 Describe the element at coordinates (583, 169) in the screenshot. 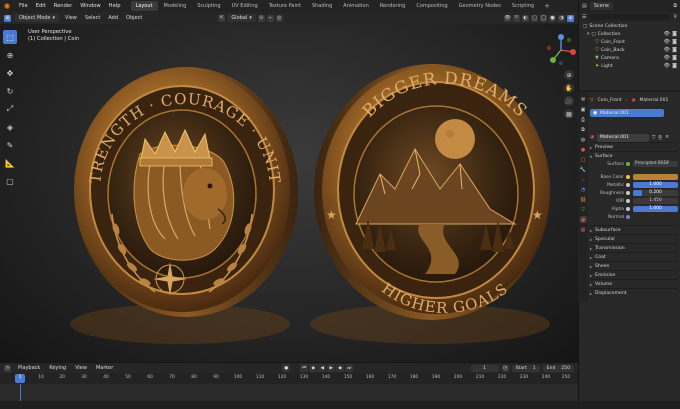

I see `modifier-tab-icon: 🔧` at that location.